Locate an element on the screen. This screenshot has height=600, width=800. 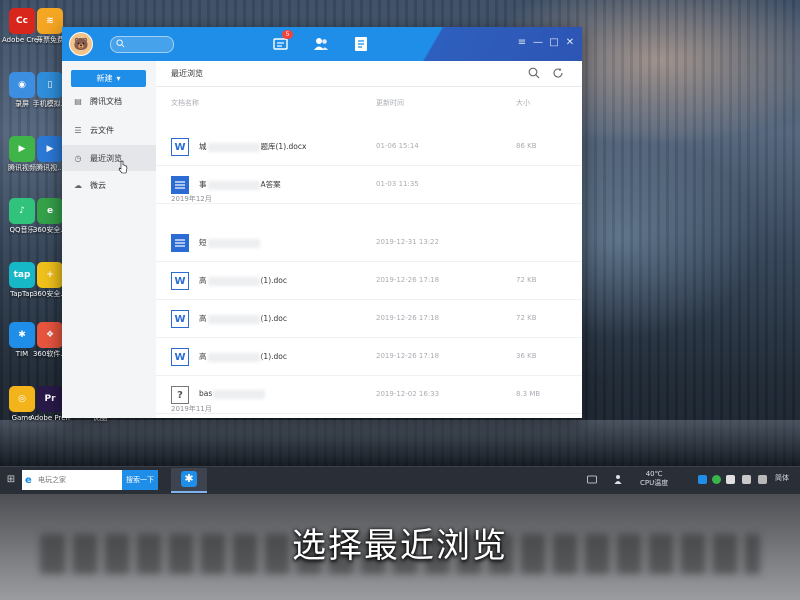
video-subtitle: 选择最近浏览 is located at coordinates (400, 546).